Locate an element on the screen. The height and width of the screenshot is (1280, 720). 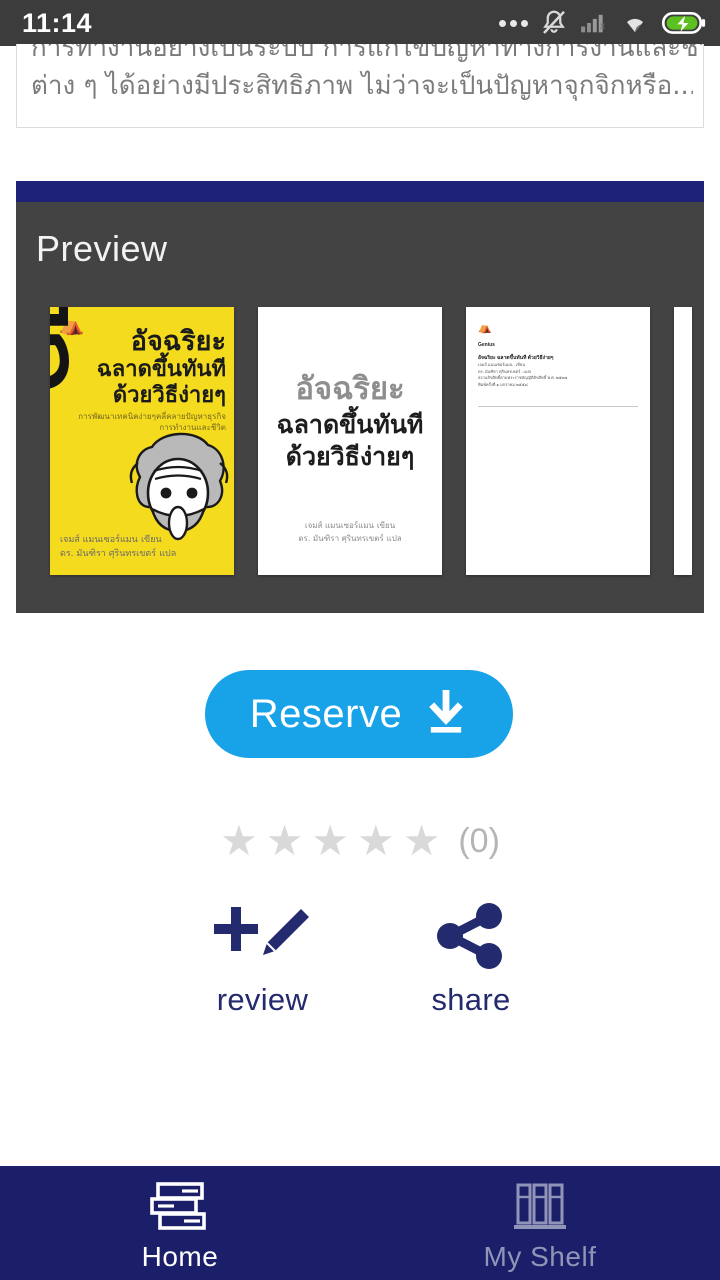
cover-title-line-2: ฉลาดขึ้นทันที is located at coordinates (161, 369).